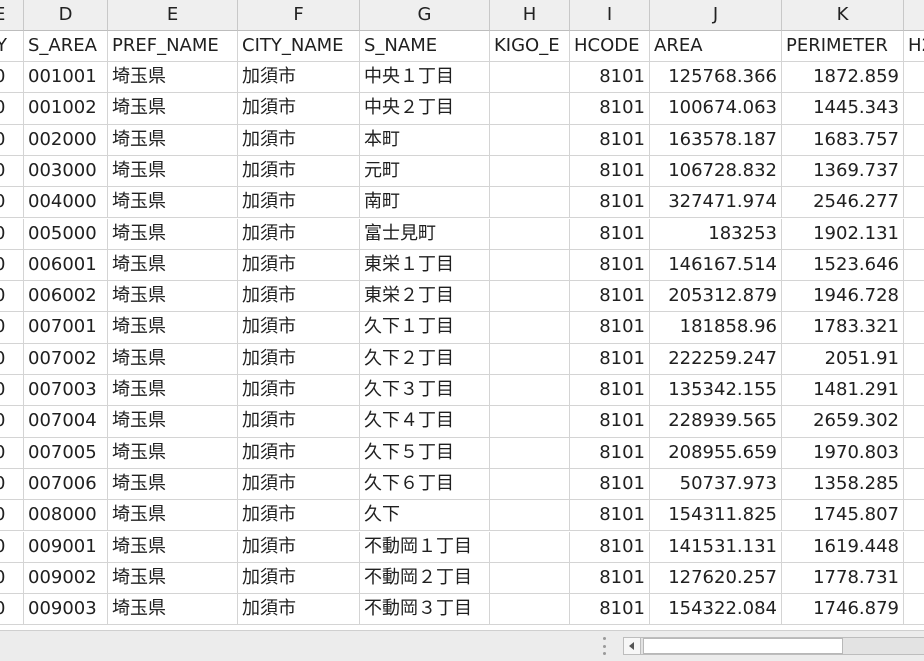 This screenshot has width=924, height=661. What do you see at coordinates (843, 610) in the screenshot?
I see `table-cell: 1746.879` at bounding box center [843, 610].